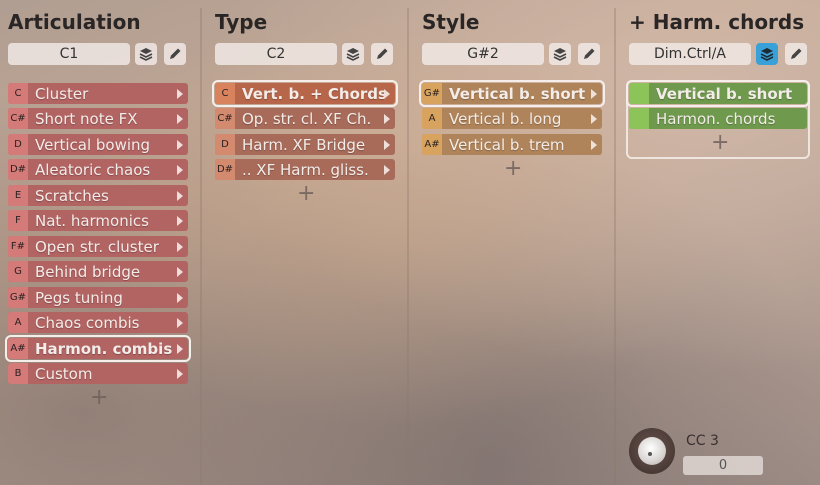 The image size is (820, 485). I want to click on layers-button-active, so click(767, 54).